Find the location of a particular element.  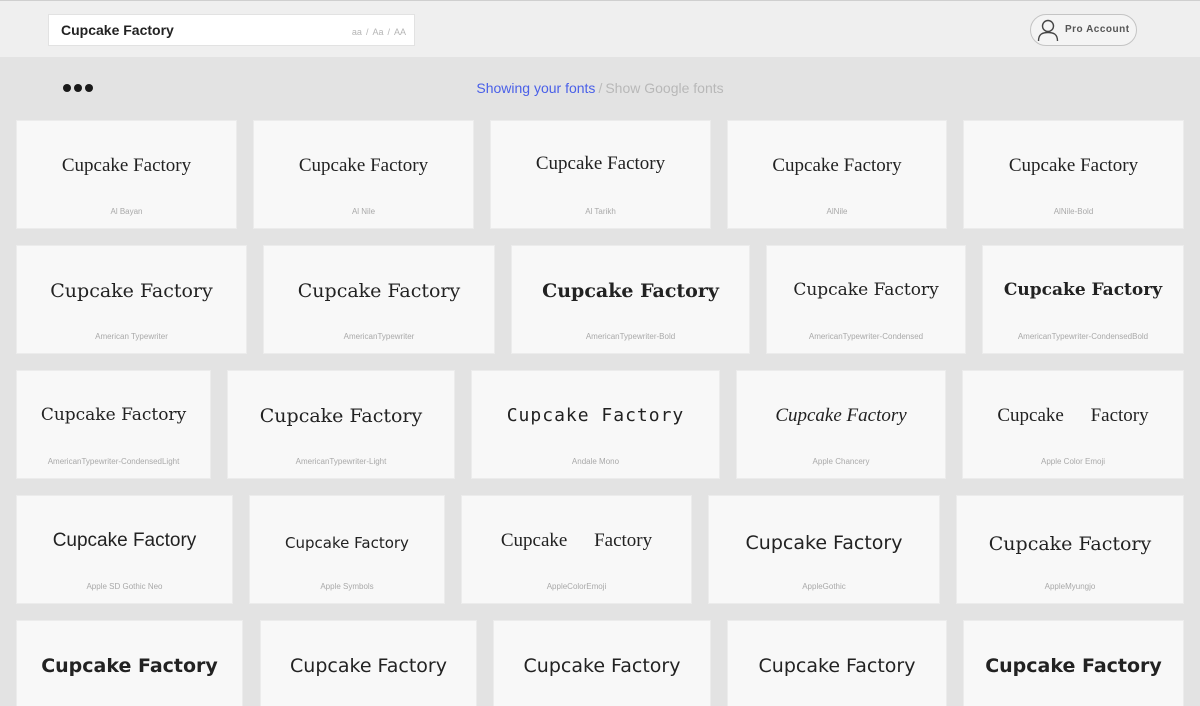

font-card: Cupcake Factory Apple Chancery is located at coordinates (841, 424).